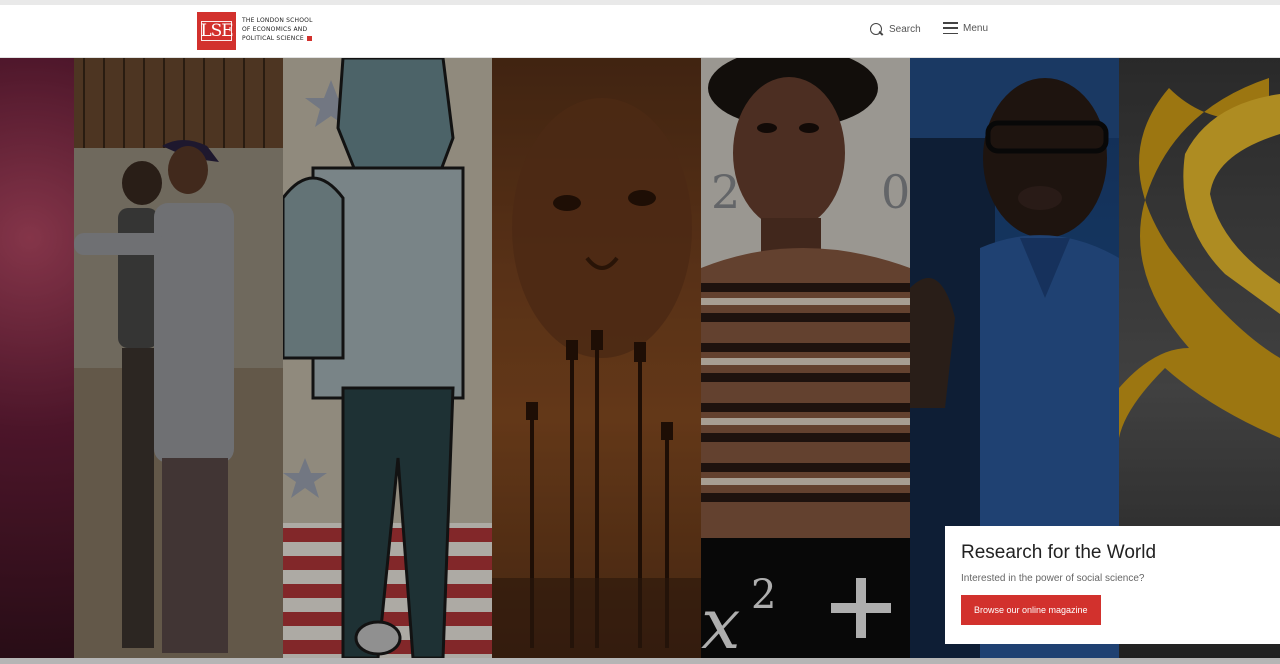 The height and width of the screenshot is (664, 1280). What do you see at coordinates (905, 29) in the screenshot?
I see `search-label: Search` at bounding box center [905, 29].